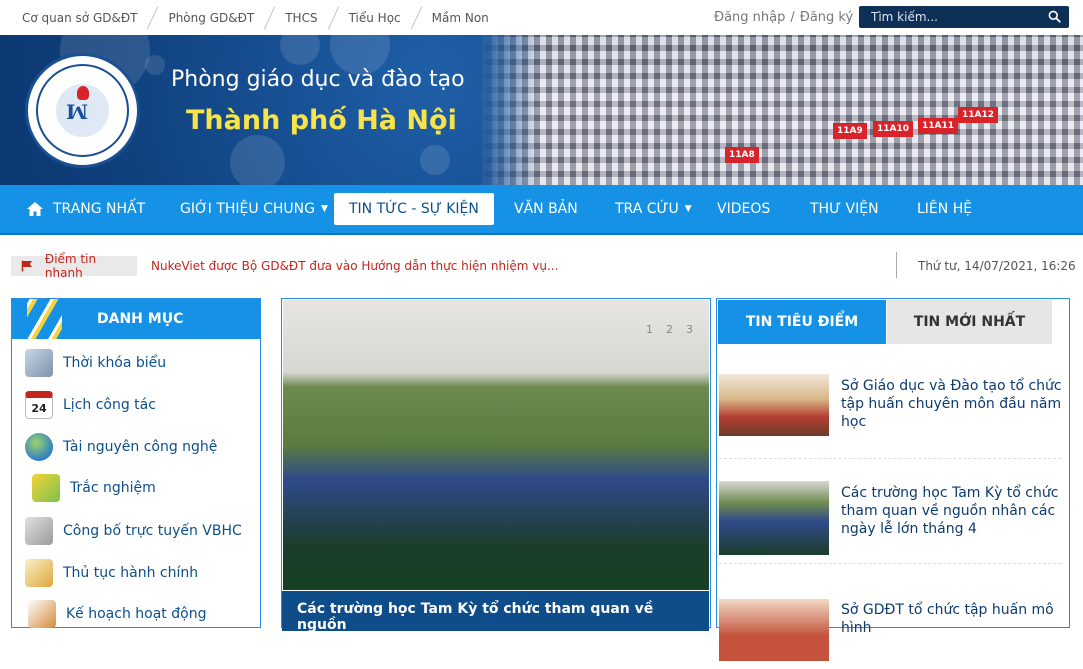  What do you see at coordinates (42, 614) in the screenshot?
I see `plan-icon` at bounding box center [42, 614].